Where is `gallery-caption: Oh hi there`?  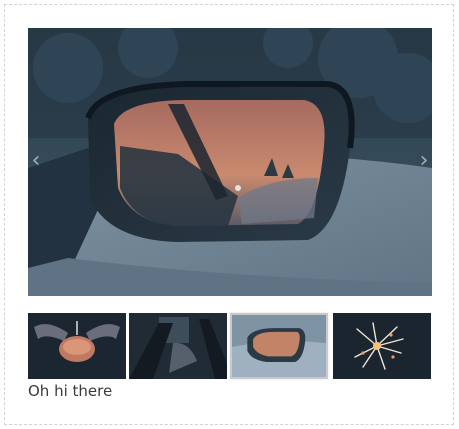 gallery-caption: Oh hi there is located at coordinates (70, 391).